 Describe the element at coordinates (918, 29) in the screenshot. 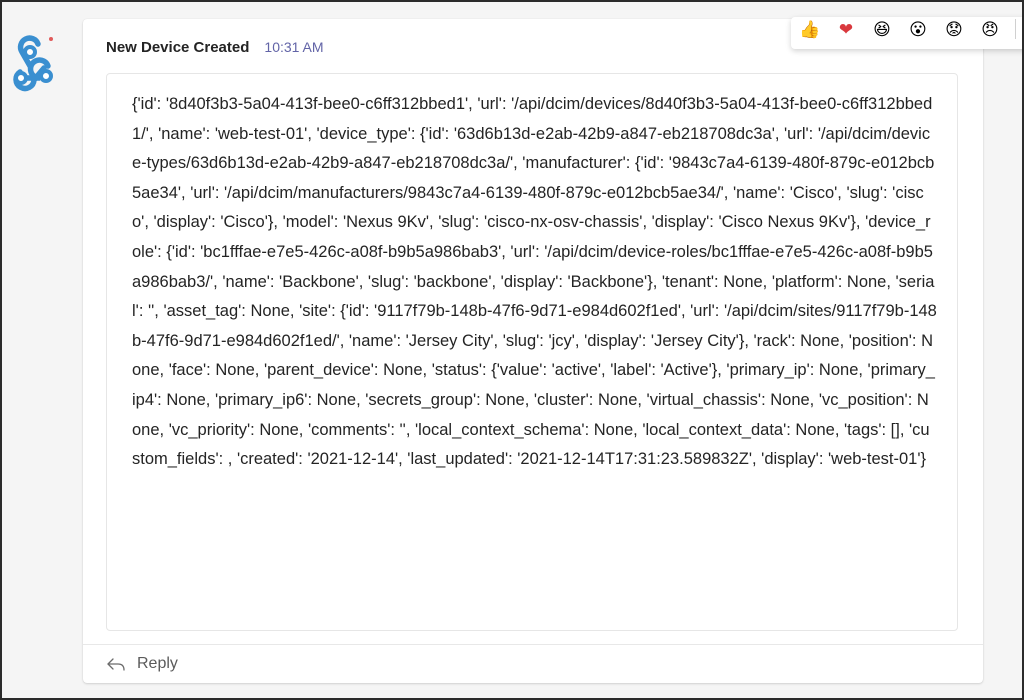

I see `surprised-icon: 😮` at that location.